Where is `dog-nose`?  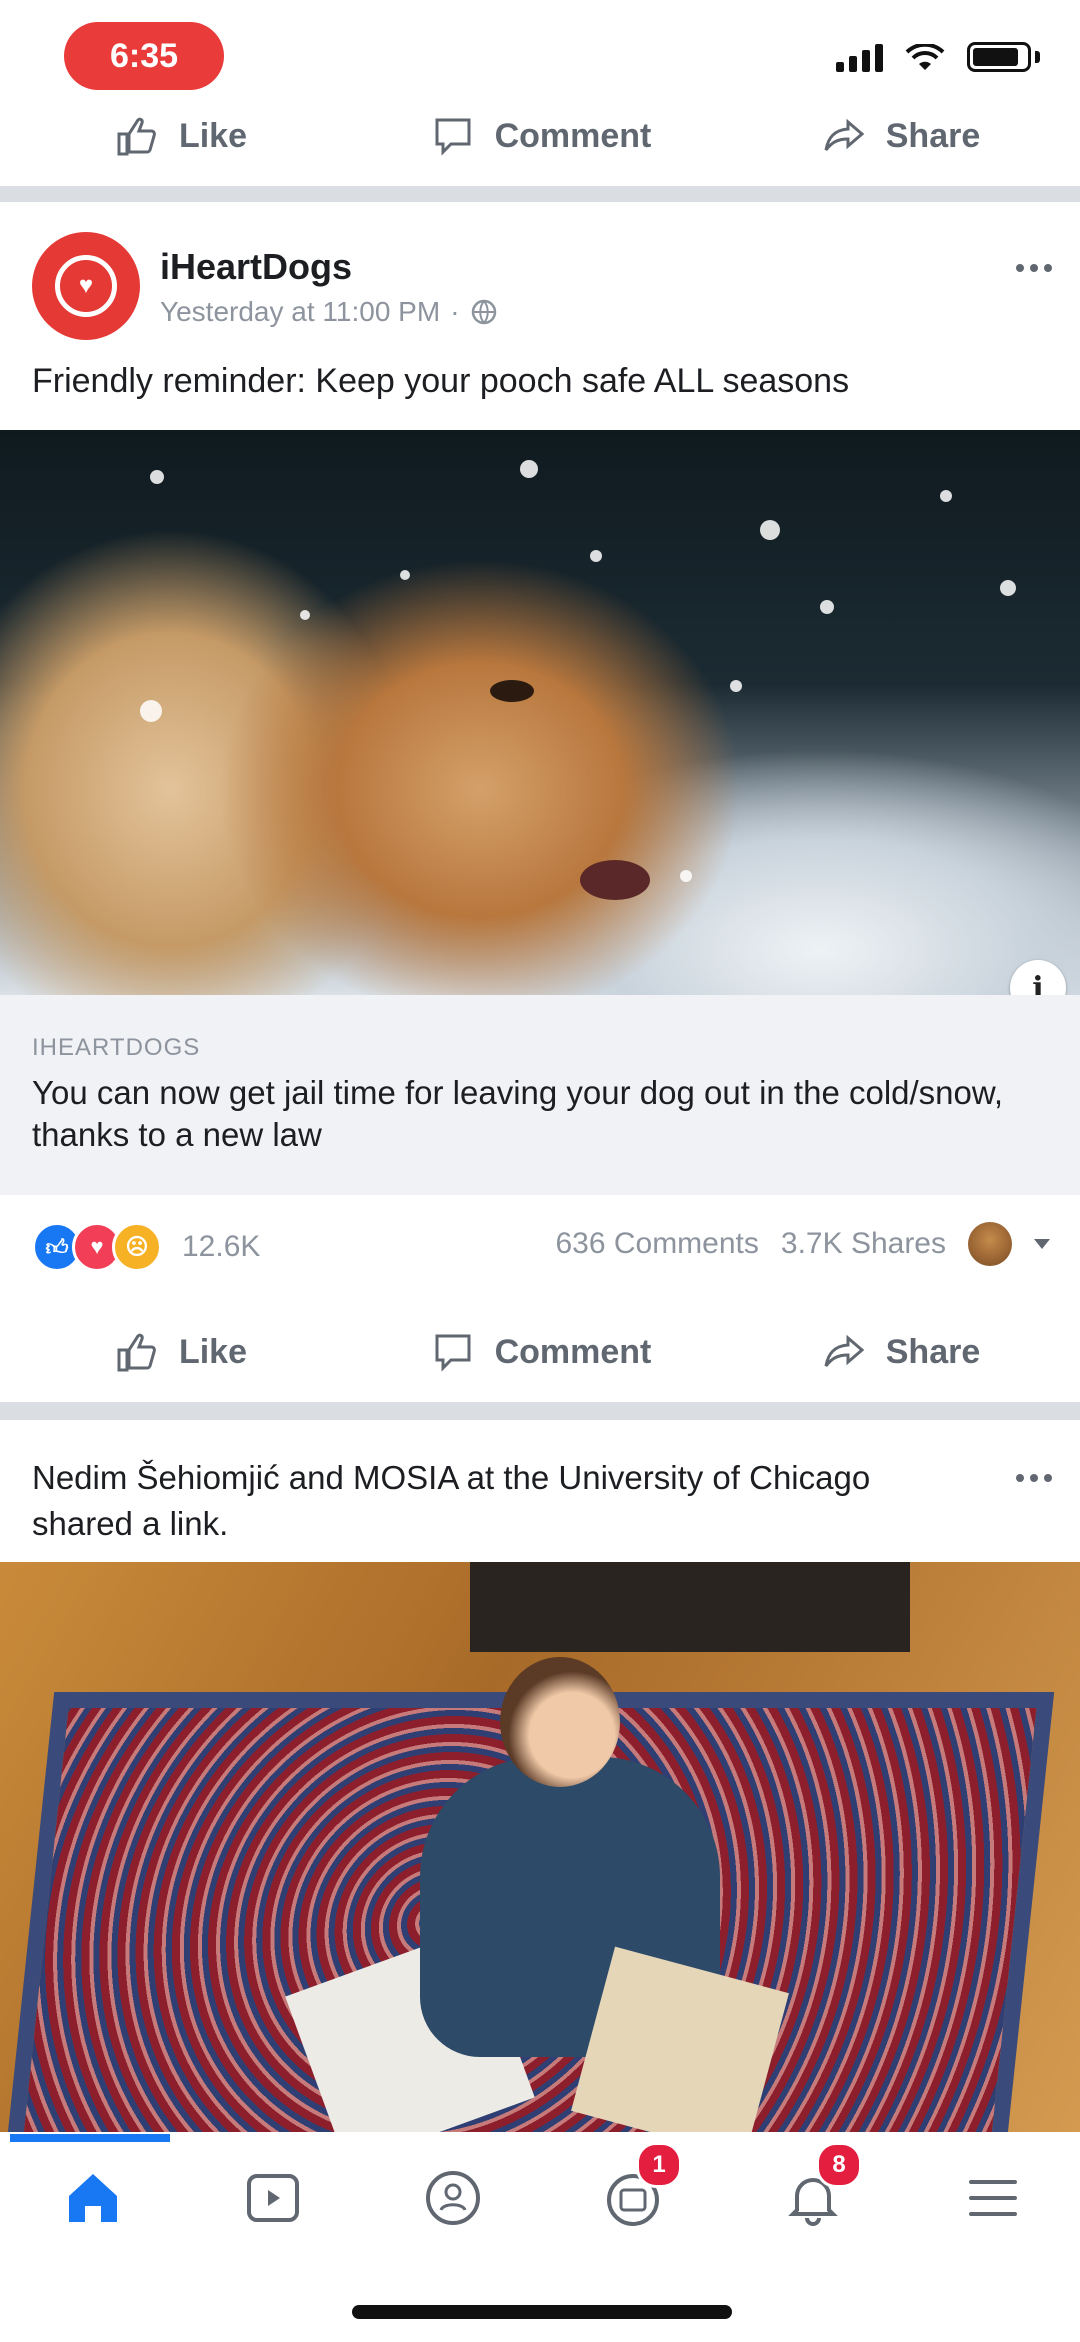
dog-nose is located at coordinates (615, 880).